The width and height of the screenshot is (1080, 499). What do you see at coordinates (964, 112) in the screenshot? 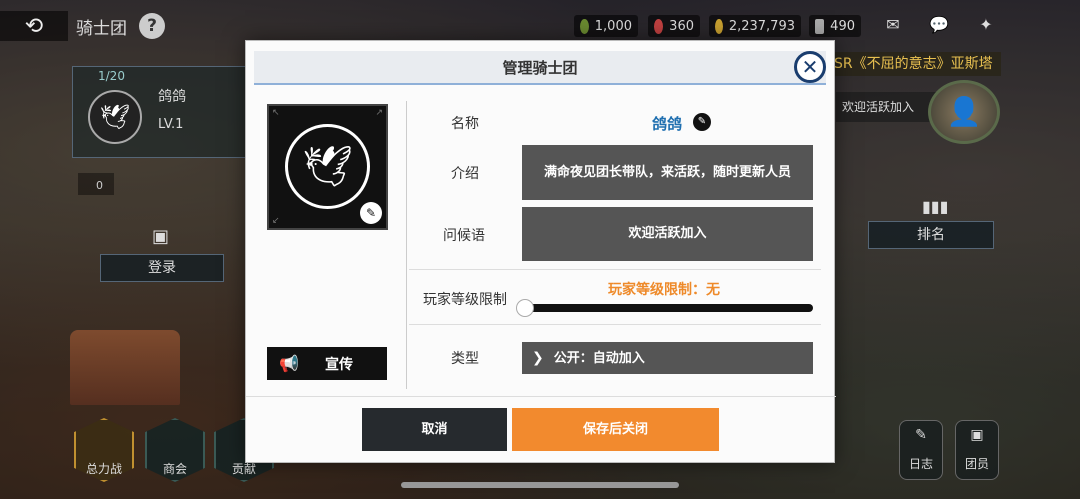
I see `leader-avatar: 👤` at bounding box center [964, 112].